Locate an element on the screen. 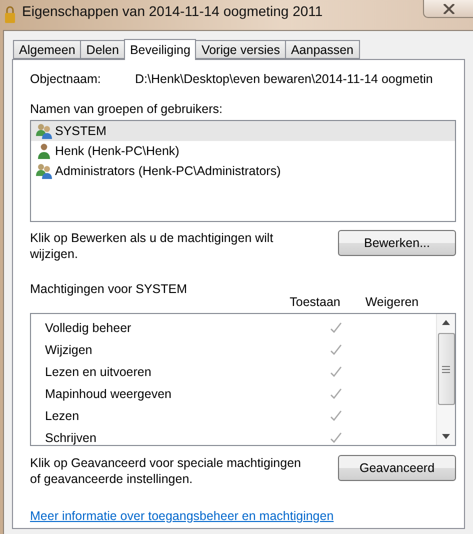 This screenshot has height=534, width=473. advanced-button: Geavanceerd is located at coordinates (397, 468).